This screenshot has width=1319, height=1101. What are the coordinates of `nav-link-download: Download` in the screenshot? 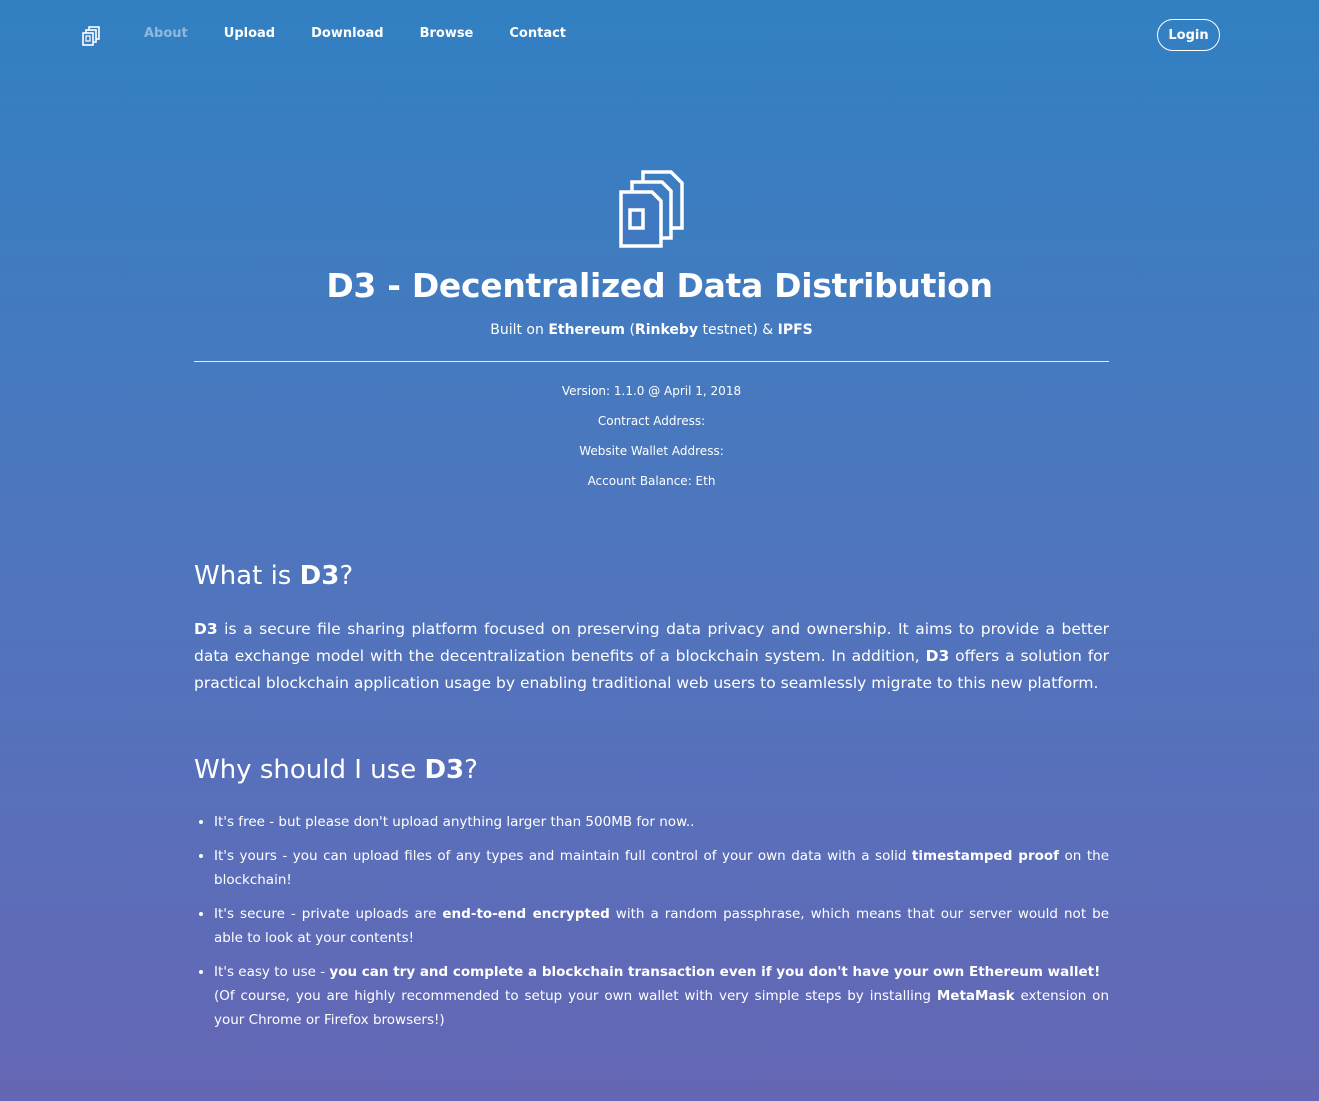 It's located at (347, 33).